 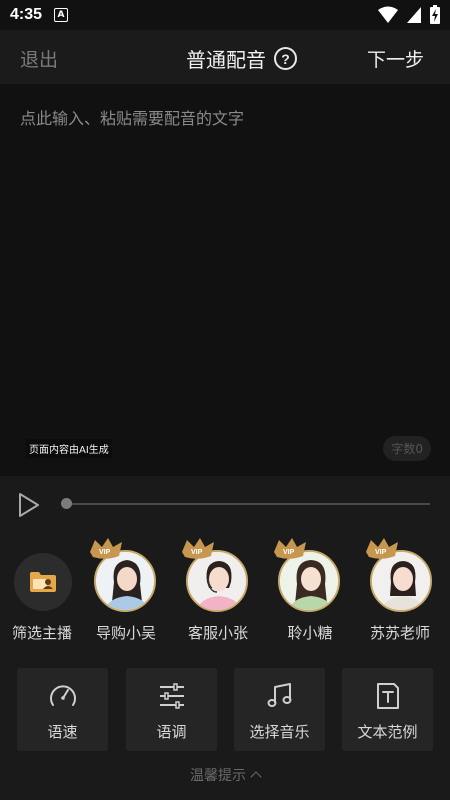 I want to click on tool-music-button: 选择音乐, so click(x=279, y=709).